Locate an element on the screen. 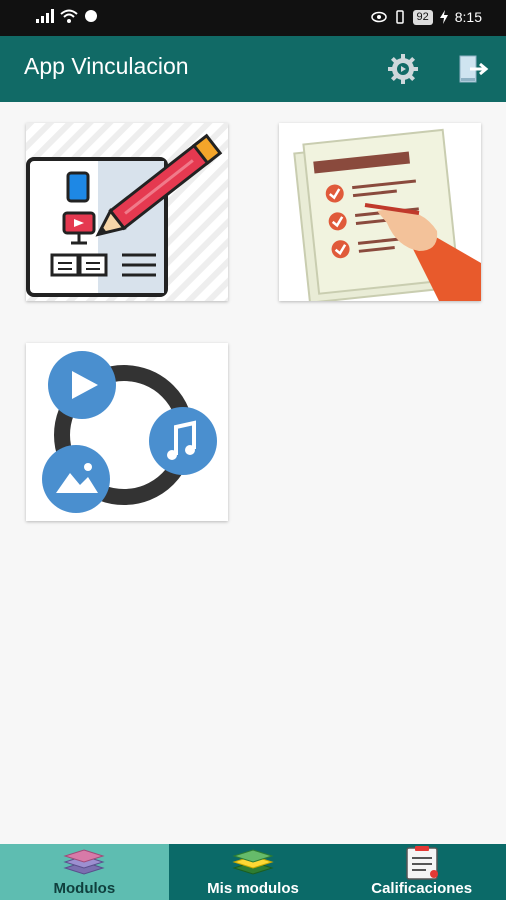 This screenshot has height=900, width=506. eye-icon is located at coordinates (378, 17).